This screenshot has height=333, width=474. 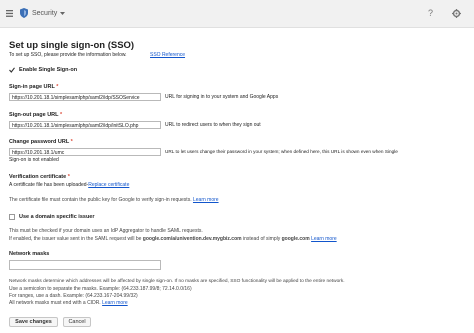 I want to click on certificate-status-text: A certificate file has been uploaded-, so click(x=49, y=185).